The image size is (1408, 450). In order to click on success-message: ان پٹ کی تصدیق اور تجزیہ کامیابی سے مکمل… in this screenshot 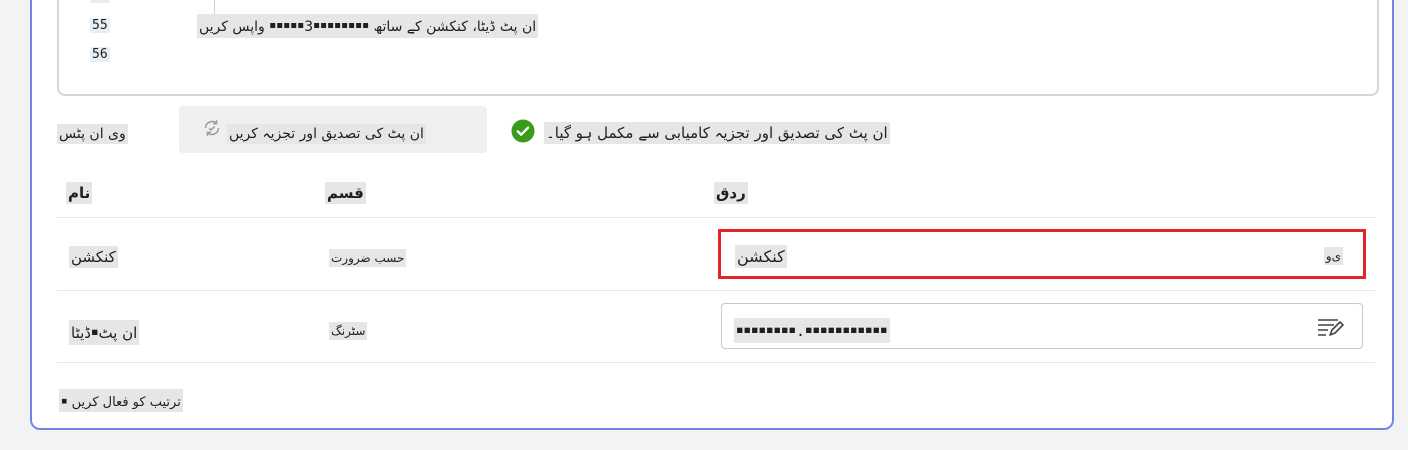, I will do `click(717, 133)`.